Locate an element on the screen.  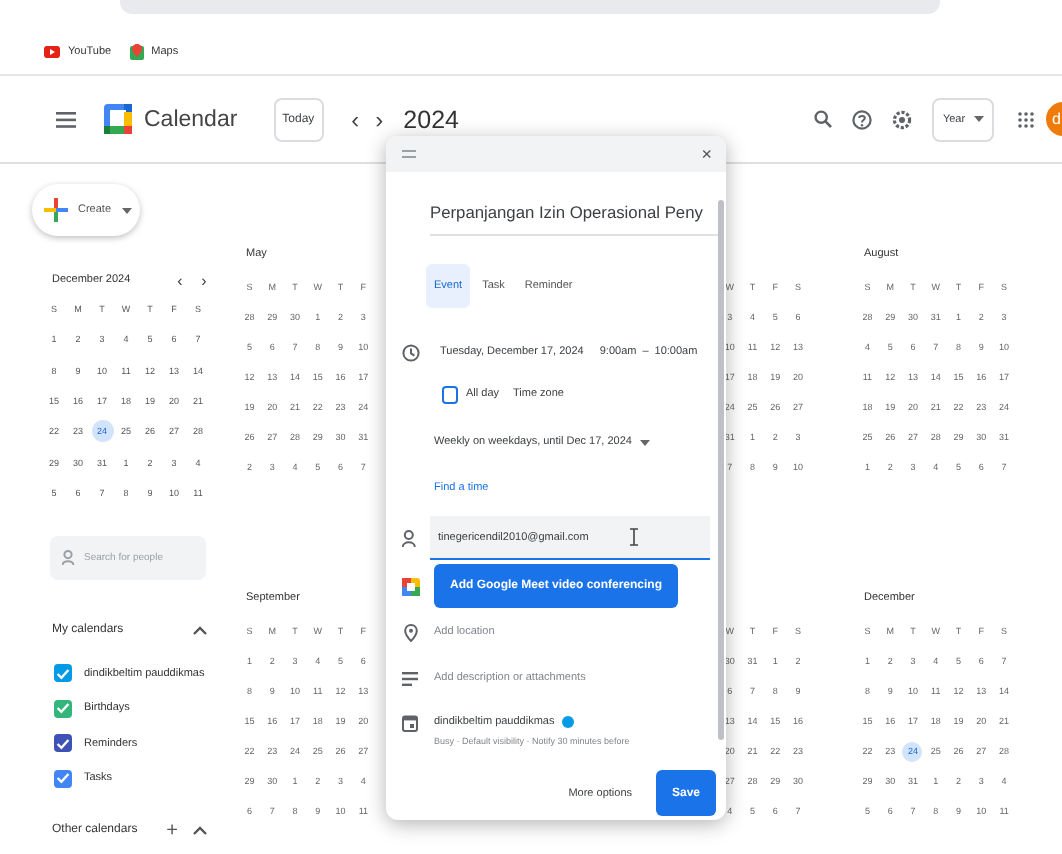
next-month-button: › is located at coordinates (204, 280).